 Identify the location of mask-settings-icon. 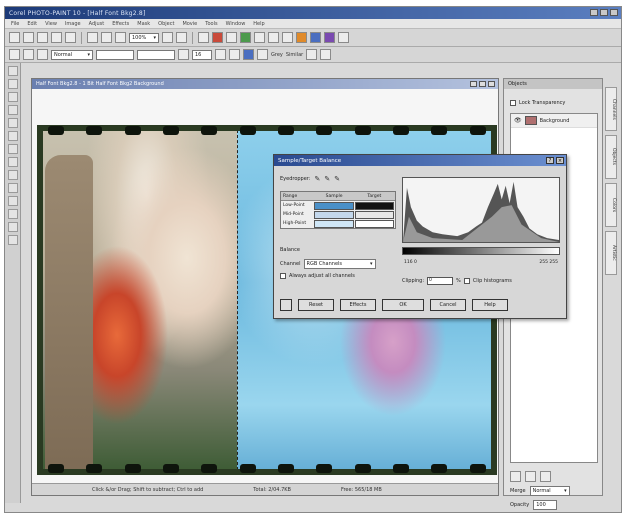
(312, 54).